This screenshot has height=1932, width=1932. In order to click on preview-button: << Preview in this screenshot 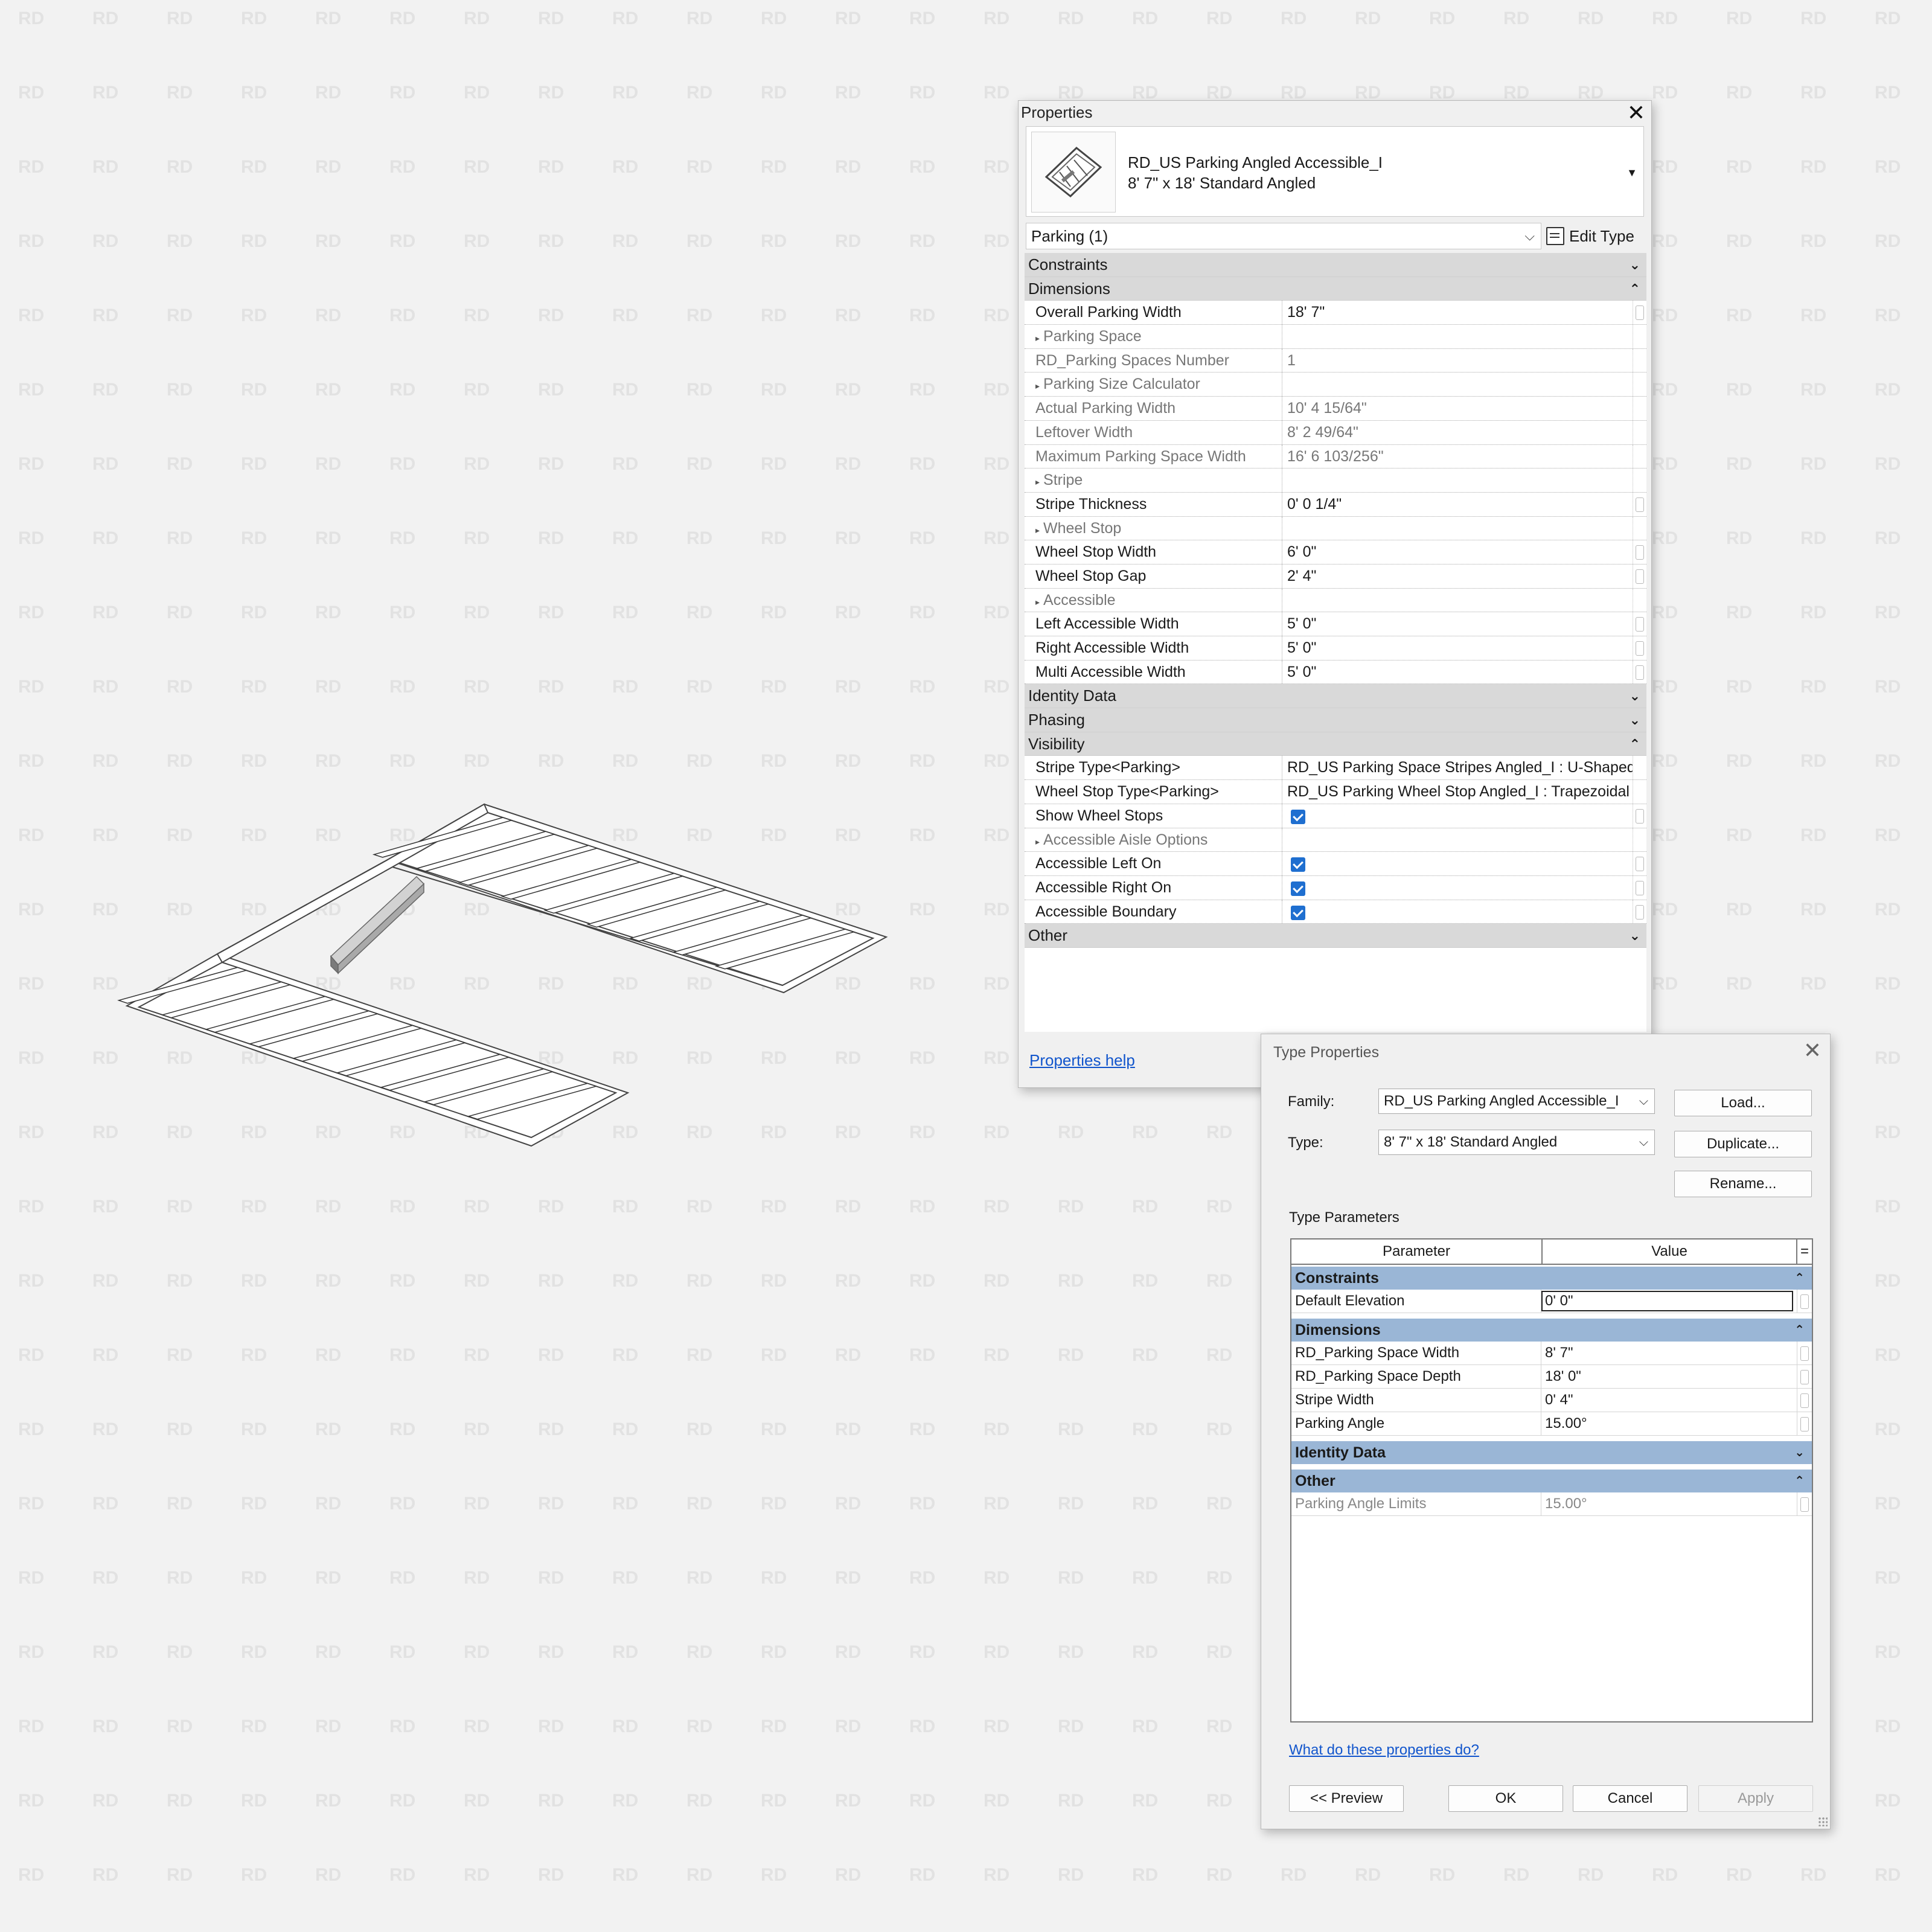, I will do `click(1347, 1798)`.